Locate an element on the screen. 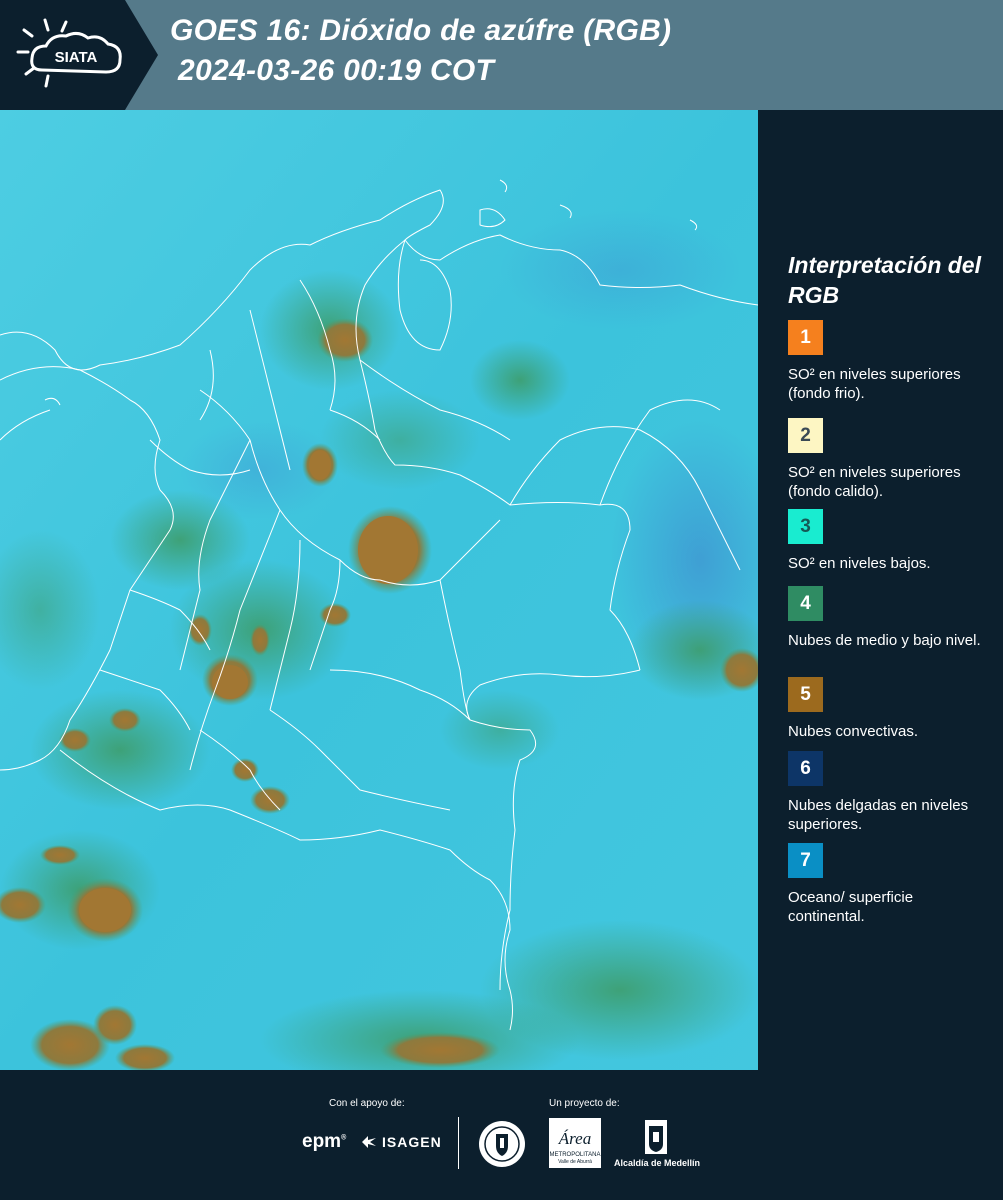  legend-item-7: 7 Oceano/ superficie continental. is located at coordinates (890, 884).